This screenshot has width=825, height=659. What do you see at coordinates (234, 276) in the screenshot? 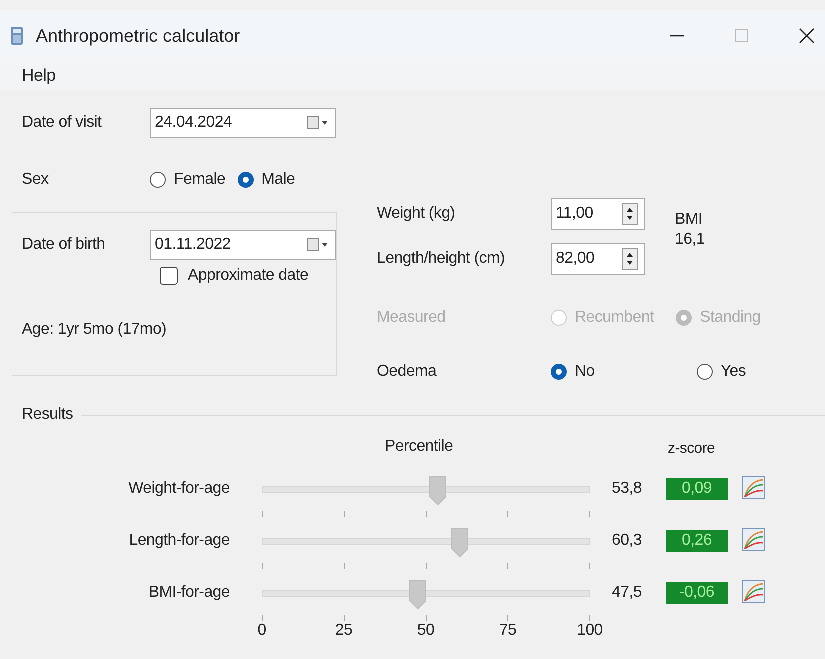
I see `checkbox: Approximate date` at bounding box center [234, 276].